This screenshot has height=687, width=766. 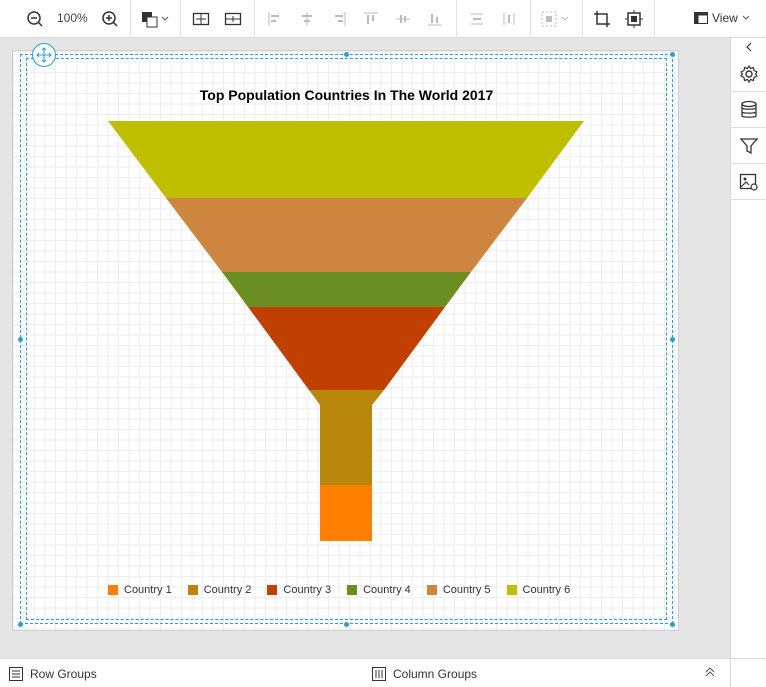 I want to click on distribute-vertical-button, so click(x=477, y=19).